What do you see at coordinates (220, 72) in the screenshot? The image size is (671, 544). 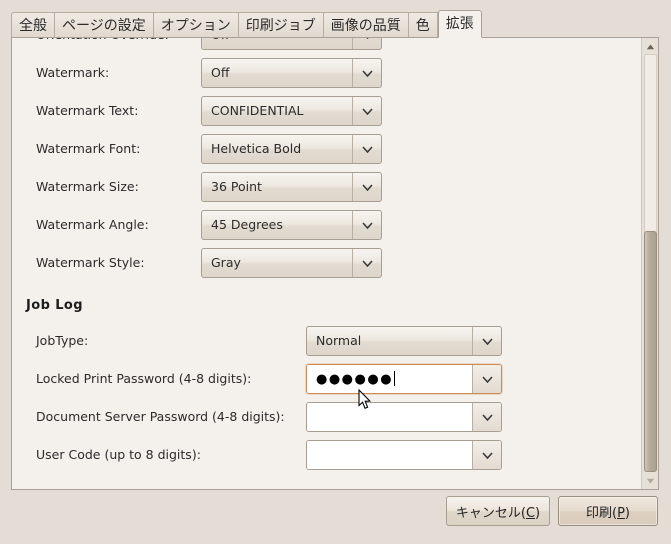 I see `combo-value-watermark: Off` at bounding box center [220, 72].